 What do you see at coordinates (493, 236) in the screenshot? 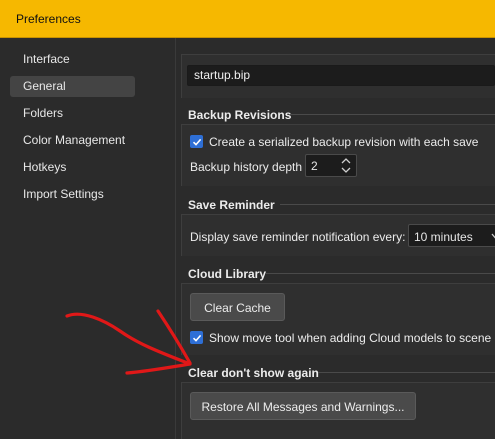
I see `chevron-down-icon` at bounding box center [493, 236].